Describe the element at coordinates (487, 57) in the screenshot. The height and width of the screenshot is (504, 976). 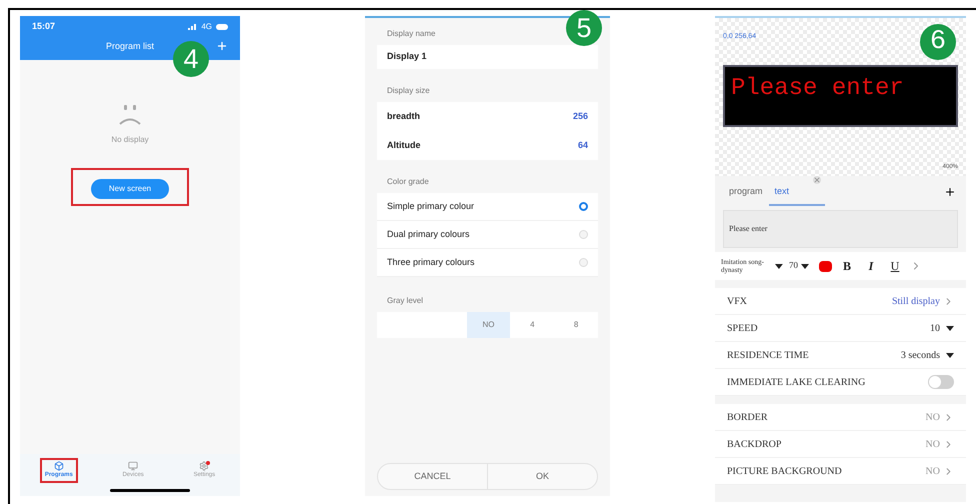
I see `display-name-field: Display 1` at that location.